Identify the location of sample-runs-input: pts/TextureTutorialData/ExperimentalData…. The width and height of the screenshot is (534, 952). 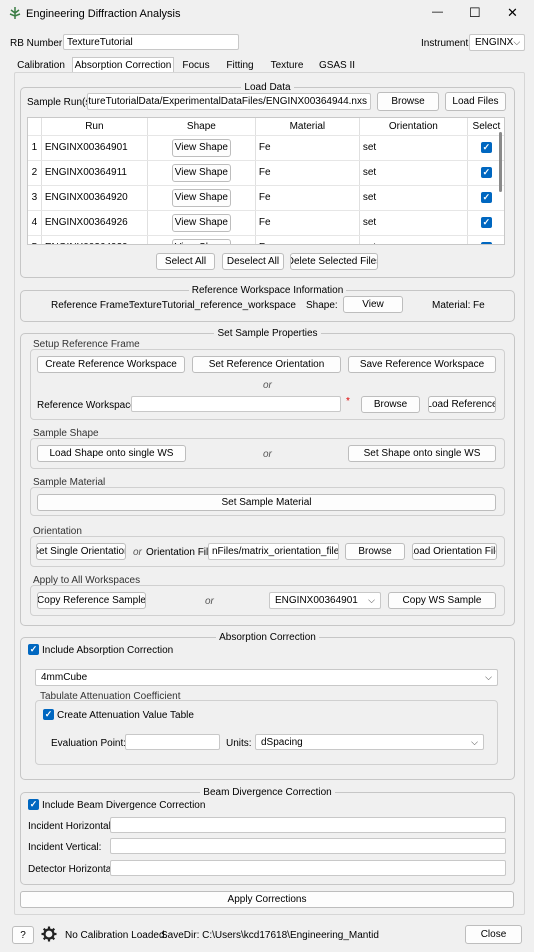
(229, 101).